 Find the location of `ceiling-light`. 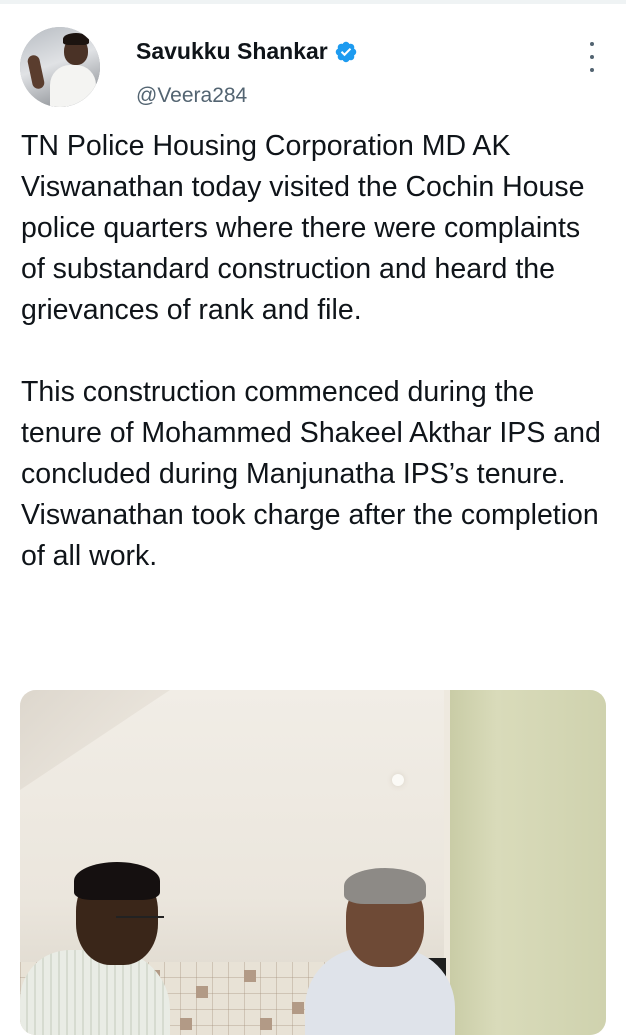

ceiling-light is located at coordinates (398, 780).